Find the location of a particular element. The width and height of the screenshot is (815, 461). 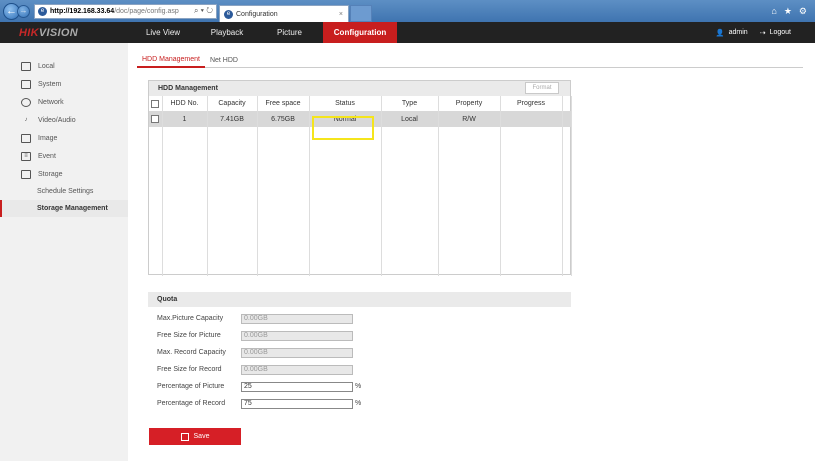

percentage-picture-input: 25 is located at coordinates (297, 386).